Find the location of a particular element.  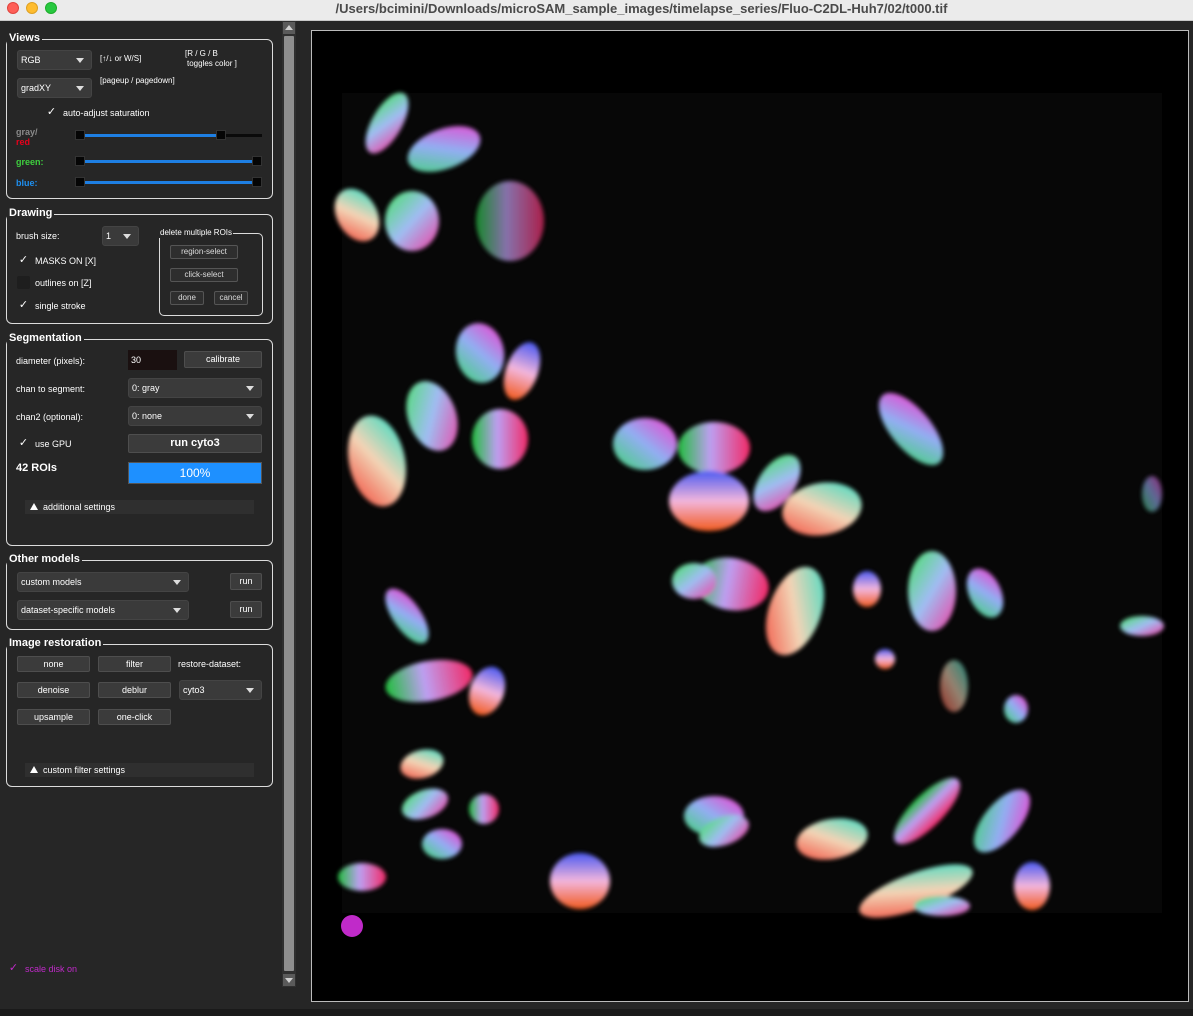

mode-select: gradXY is located at coordinates (54, 88).